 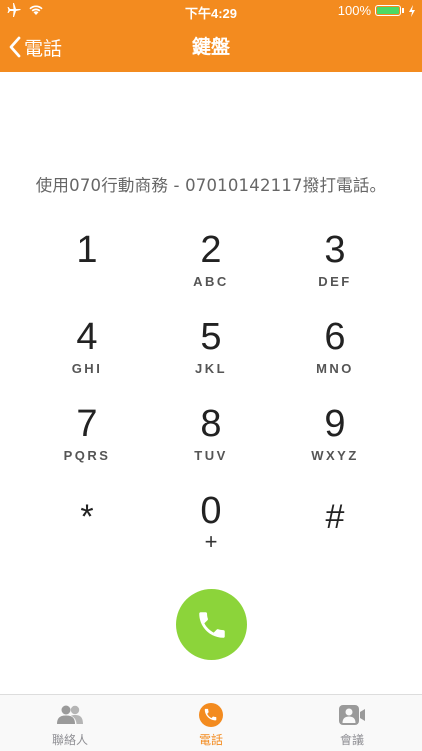 I want to click on key-letters: GHI, so click(x=87, y=368).